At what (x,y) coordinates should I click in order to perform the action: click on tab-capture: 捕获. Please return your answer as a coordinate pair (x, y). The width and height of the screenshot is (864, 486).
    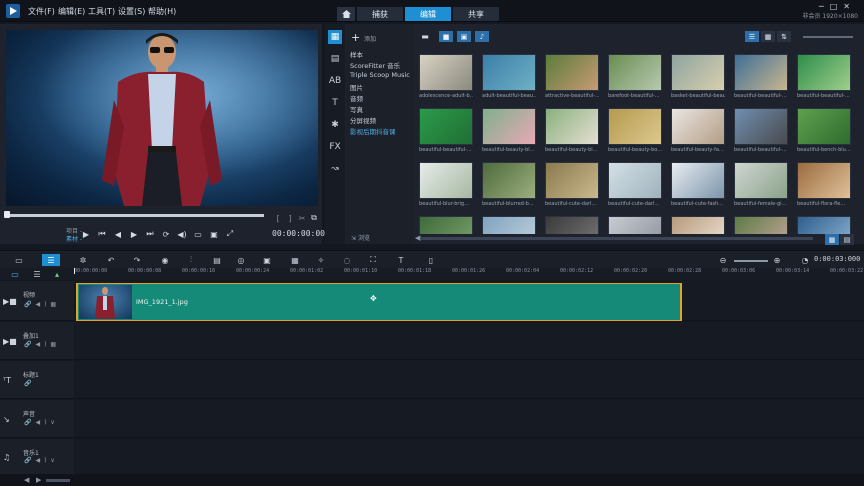
    Looking at the image, I should click on (380, 14).